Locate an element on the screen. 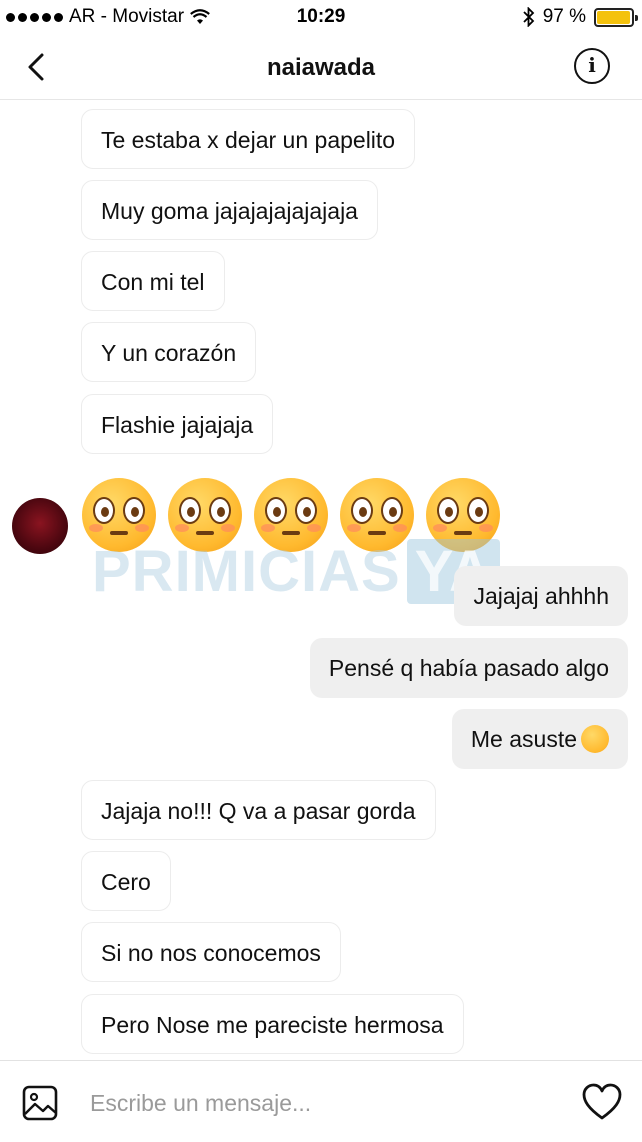 This screenshot has height=1142, width=642. status-right: 97 % is located at coordinates (580, 17).